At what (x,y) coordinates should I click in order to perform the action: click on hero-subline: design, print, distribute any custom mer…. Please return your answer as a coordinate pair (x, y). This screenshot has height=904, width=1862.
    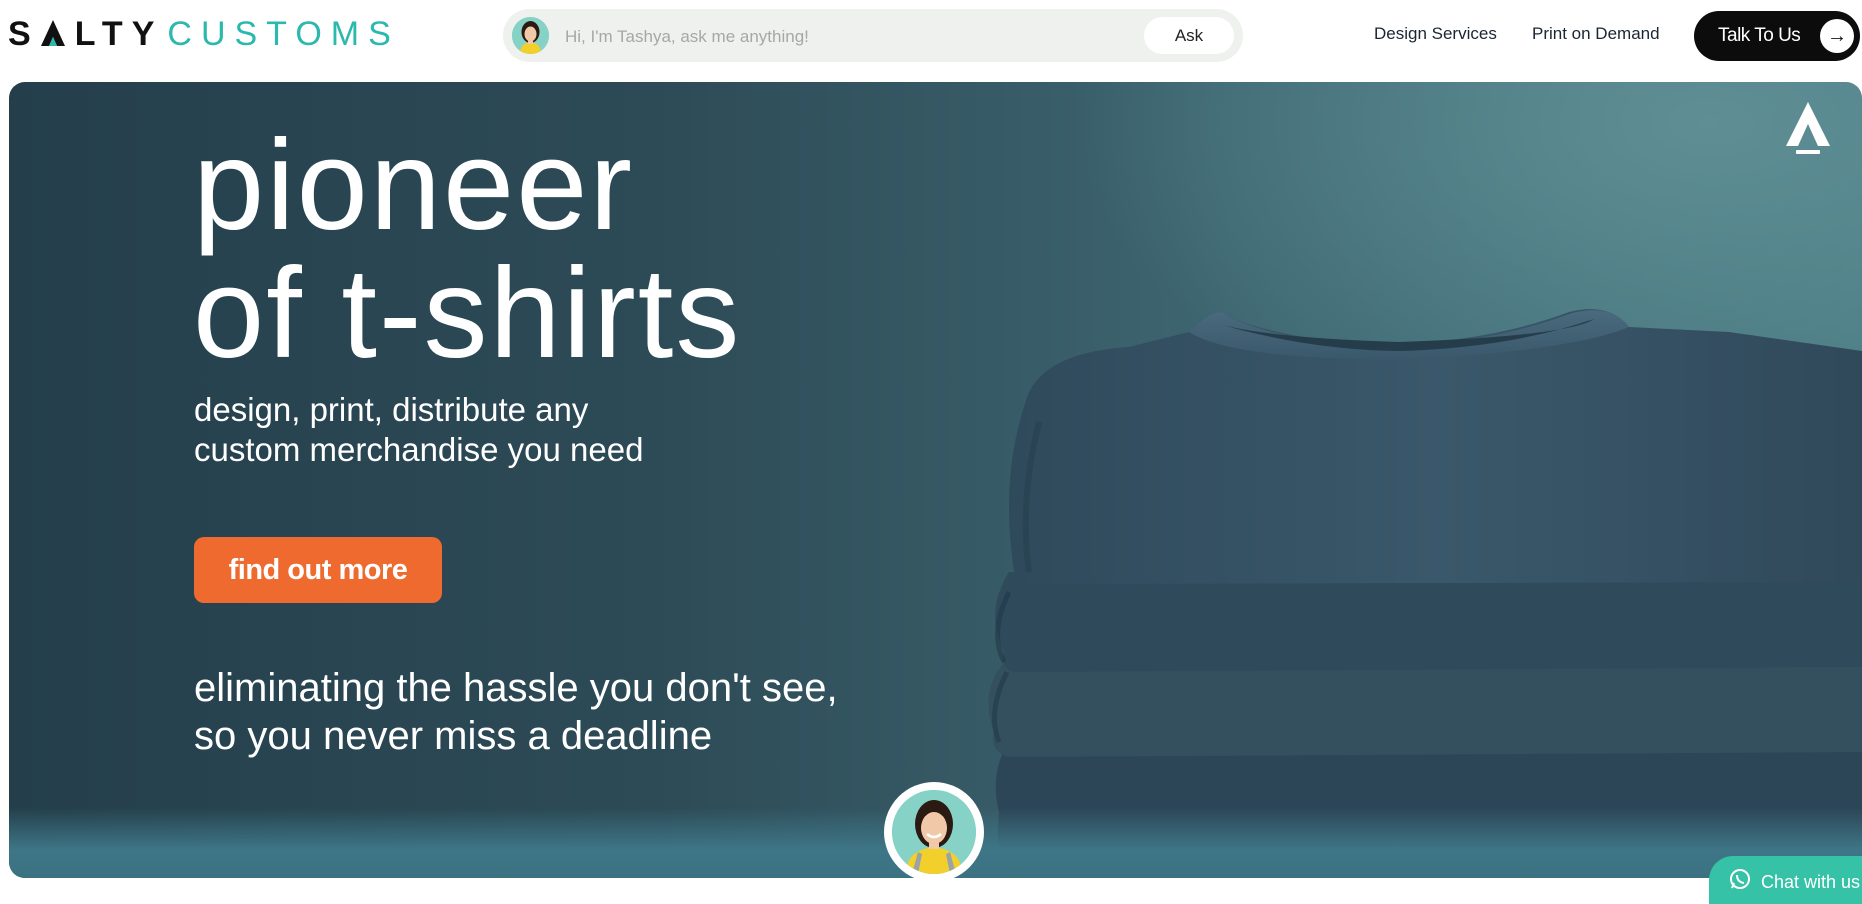
    Looking at the image, I should click on (418, 430).